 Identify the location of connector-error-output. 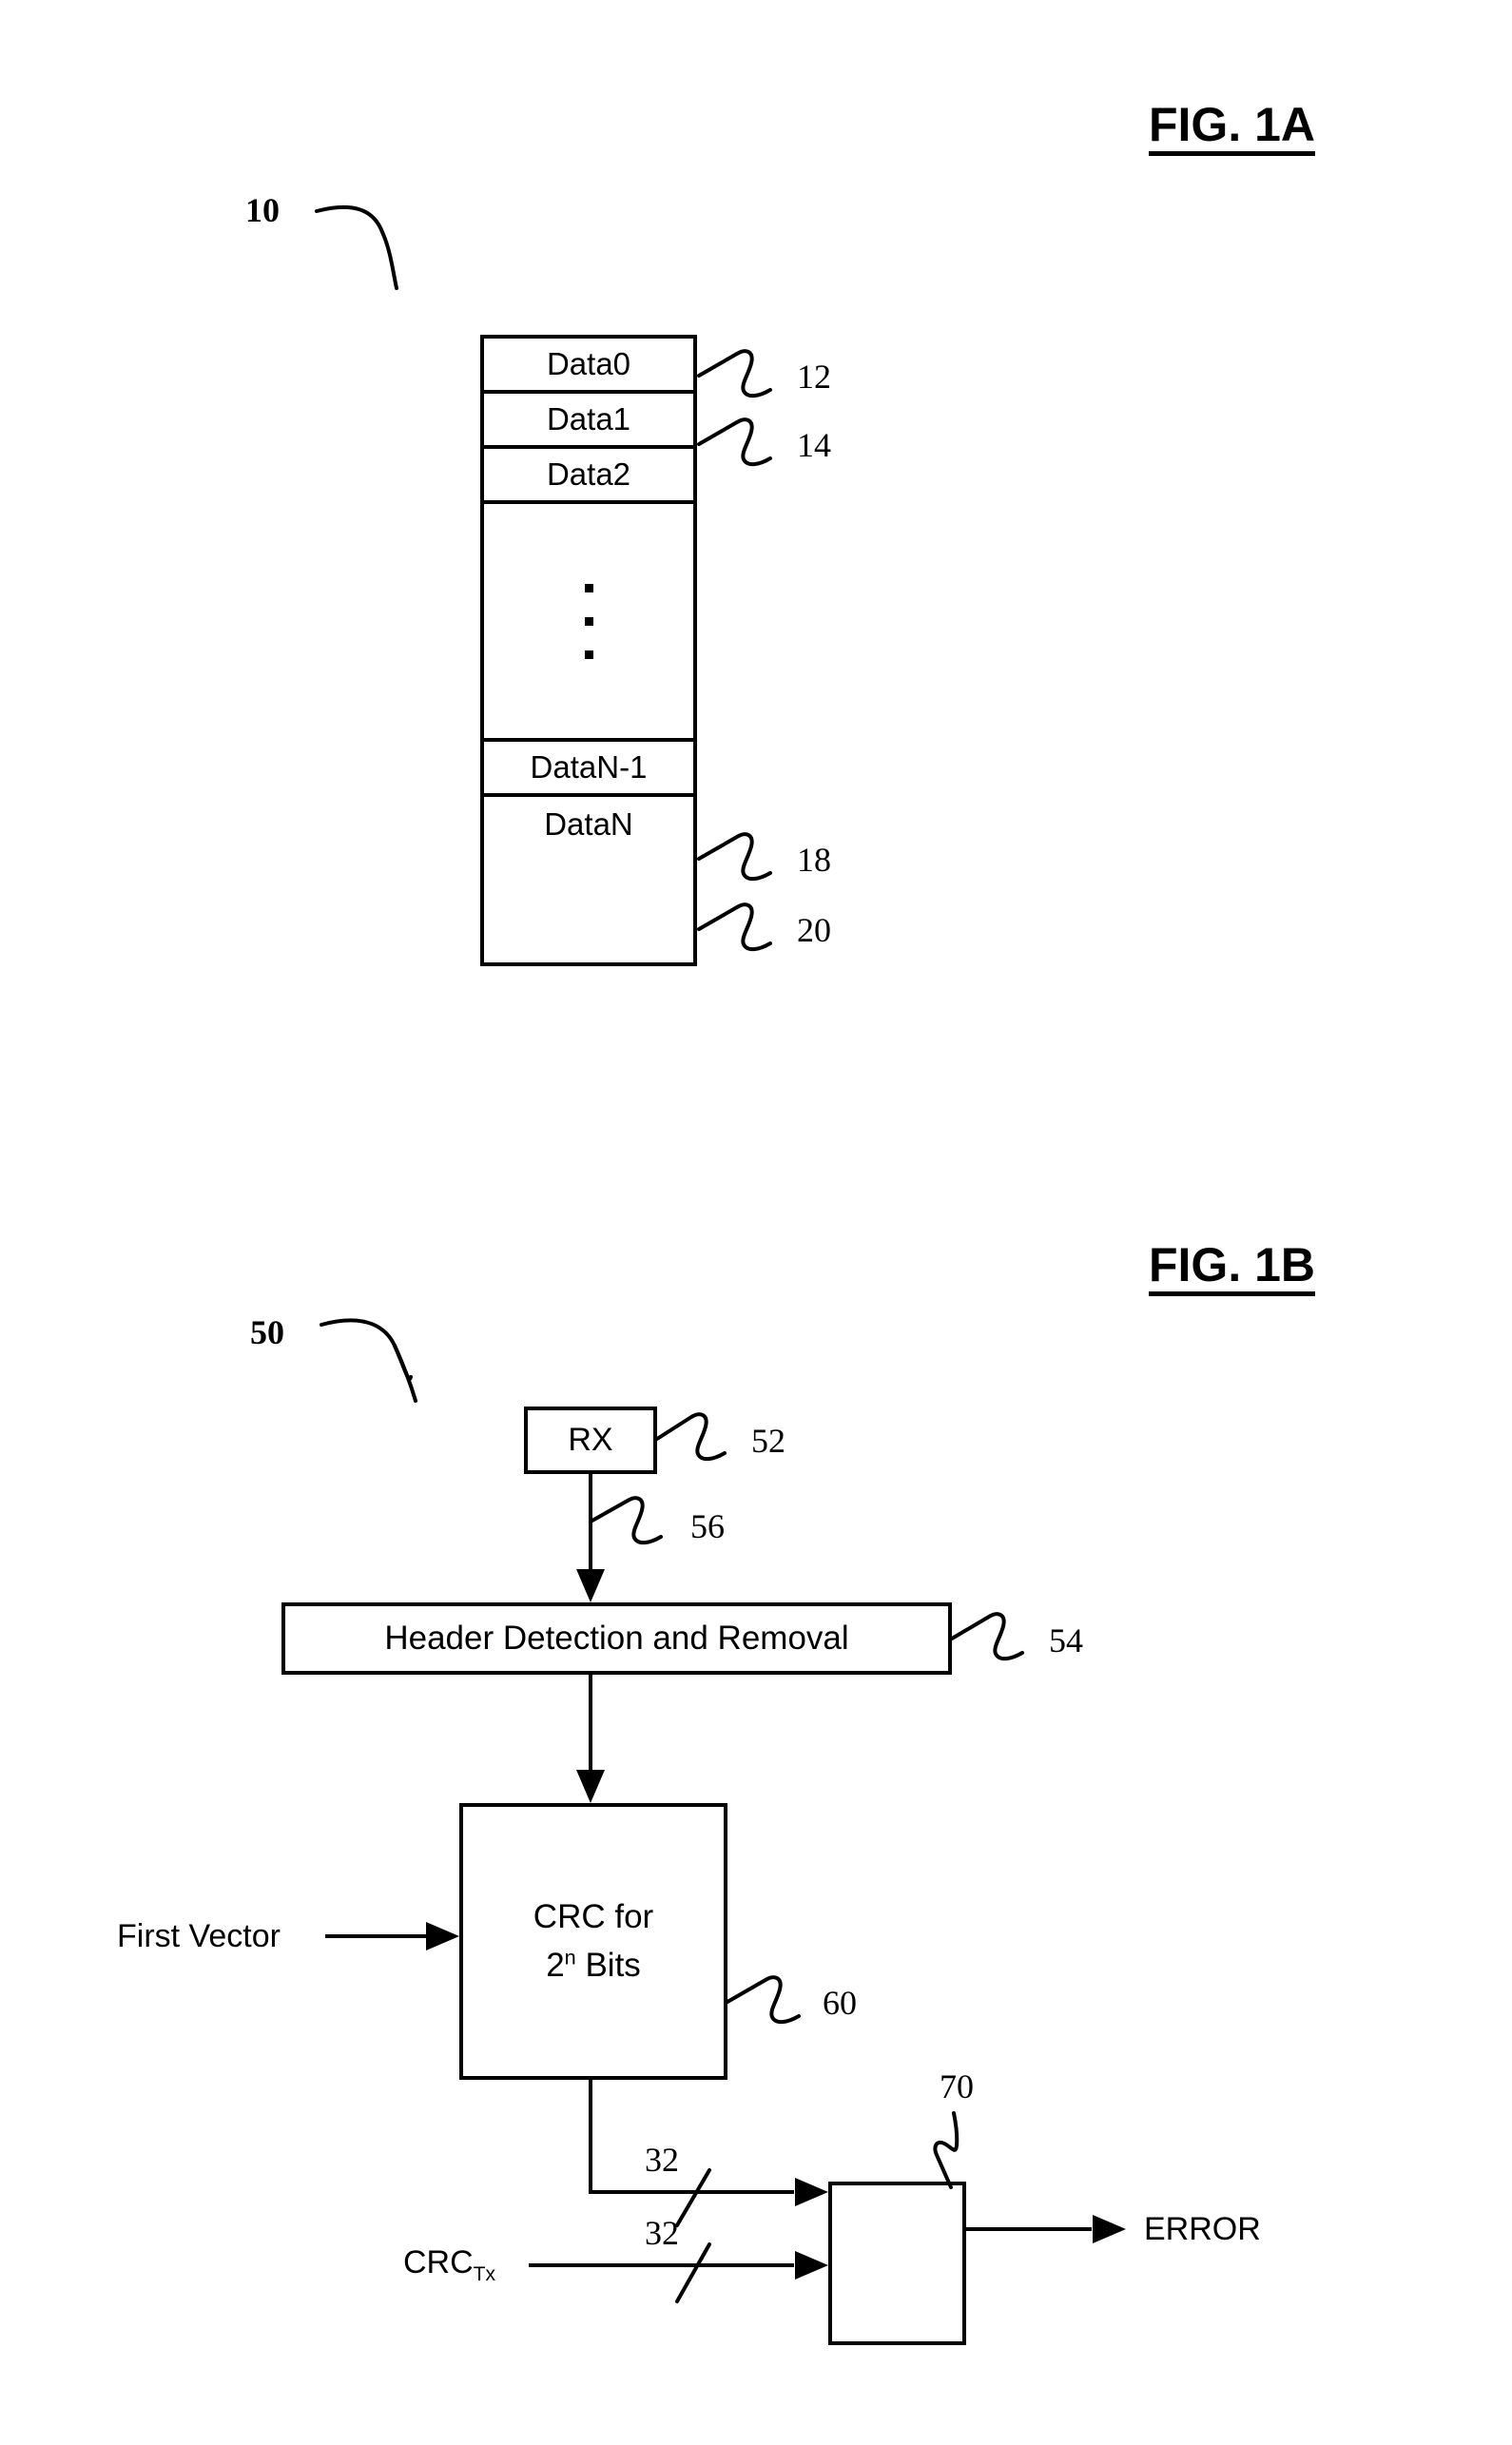
(1046, 2229).